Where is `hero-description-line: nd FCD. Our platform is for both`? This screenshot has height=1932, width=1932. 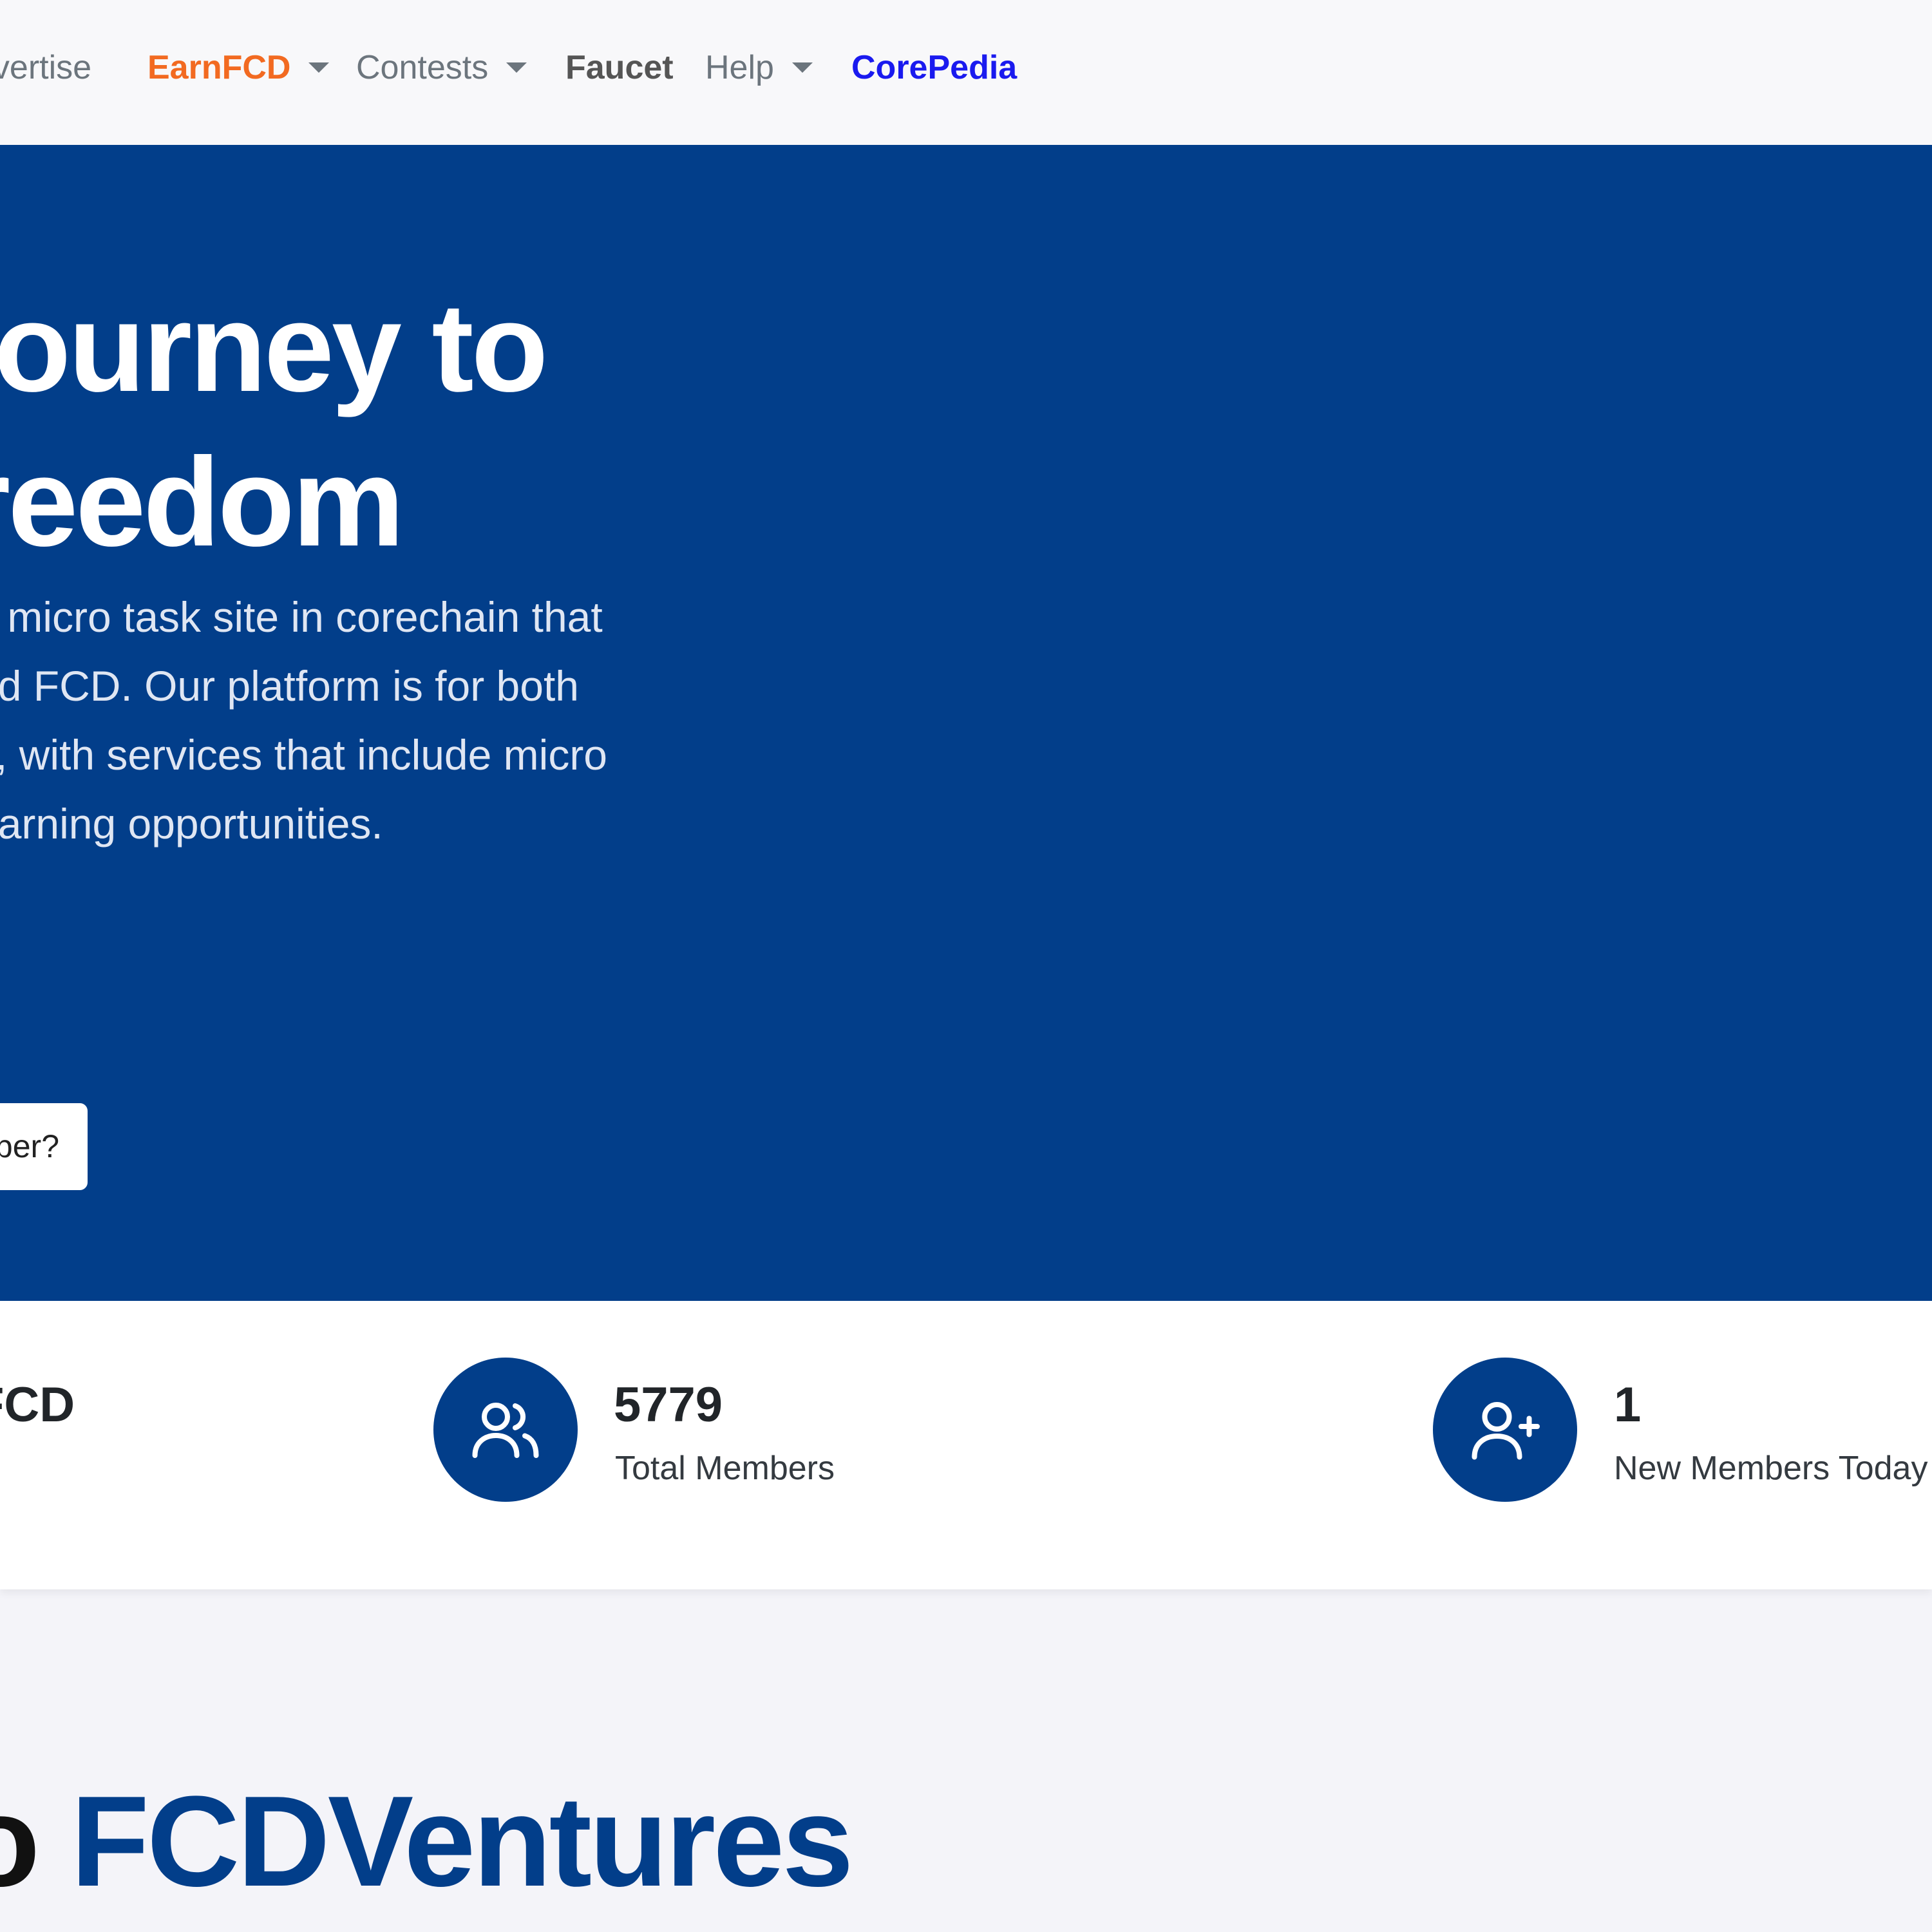 hero-description-line: nd FCD. Our platform is for both is located at coordinates (289, 686).